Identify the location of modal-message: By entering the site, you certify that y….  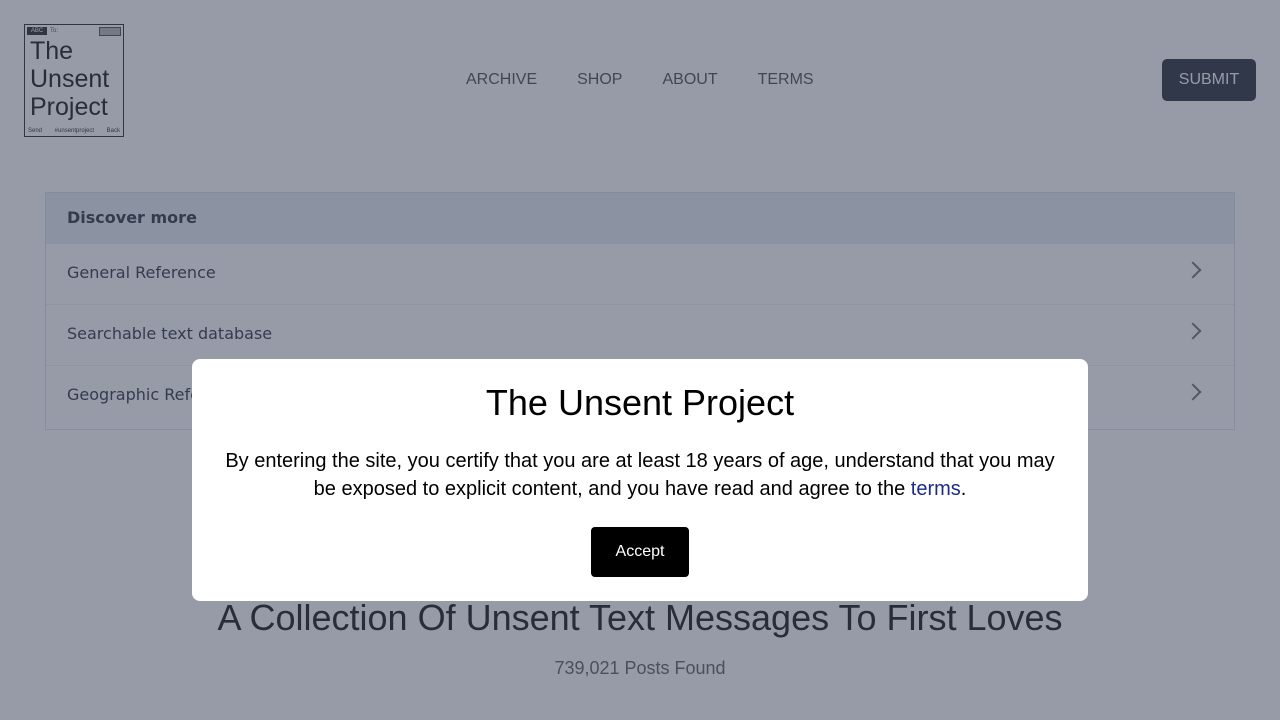
(640, 475).